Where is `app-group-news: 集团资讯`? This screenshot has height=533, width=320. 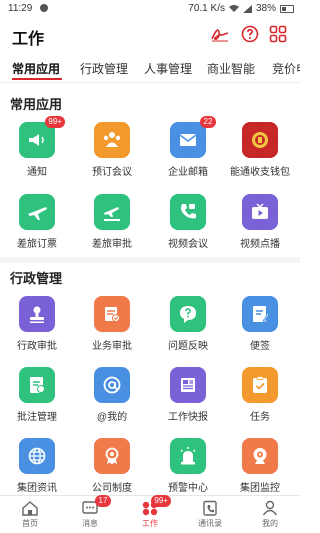
app-group-news: 集团资讯 is located at coordinates (37, 466).